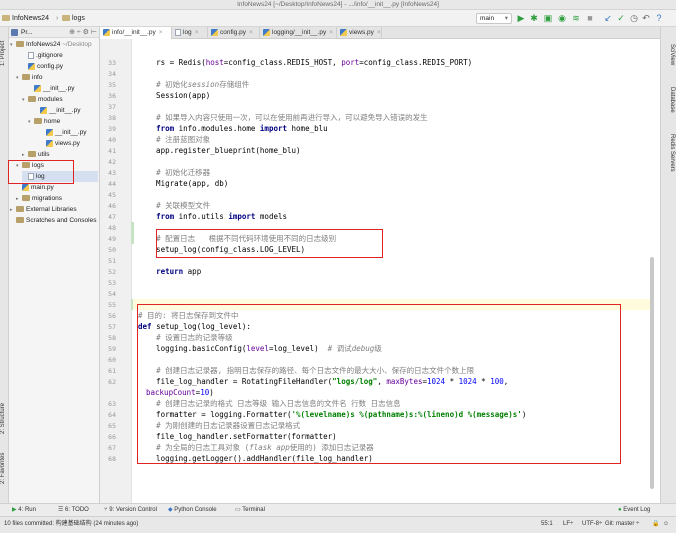  I want to click on line-number: 50, so click(112, 250).